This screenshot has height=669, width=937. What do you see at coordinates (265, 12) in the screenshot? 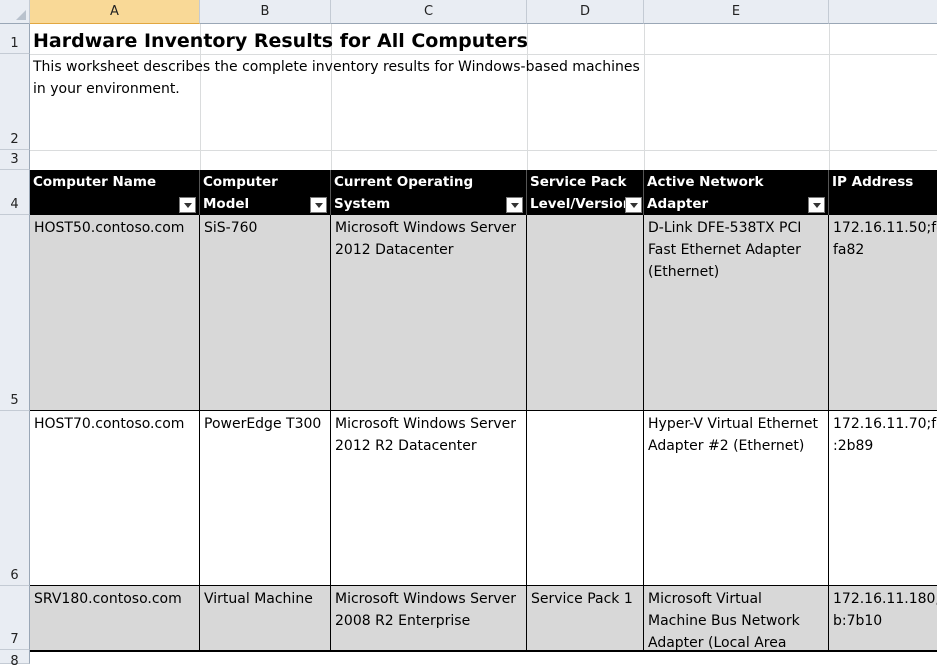
I see `column-header-b: B` at bounding box center [265, 12].